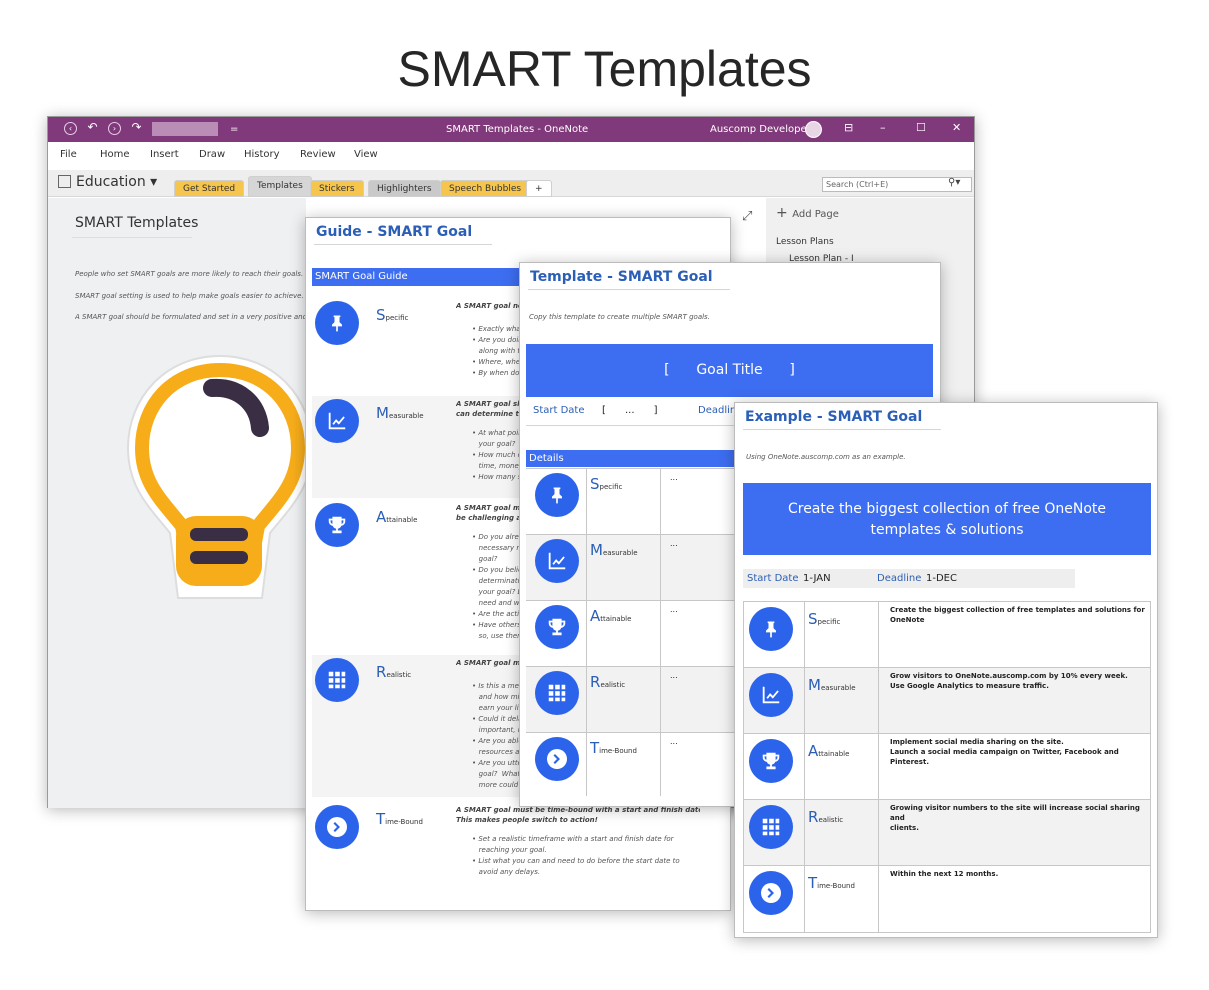 This screenshot has height=990, width=1209. Describe the element at coordinates (848, 127) in the screenshot. I see `ribbon-display-icon: ⊟` at that location.